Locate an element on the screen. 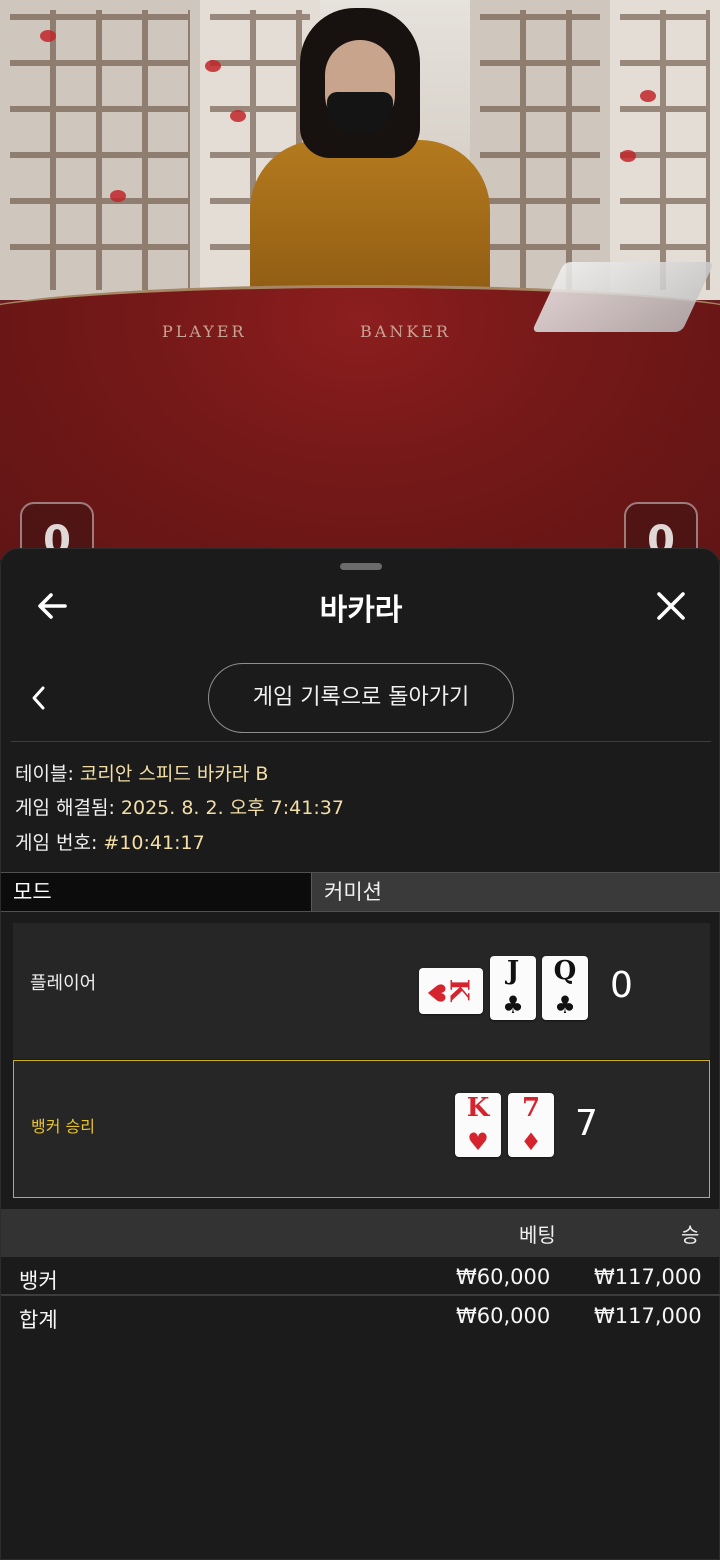  player-card-2: Q ♣ is located at coordinates (565, 988).